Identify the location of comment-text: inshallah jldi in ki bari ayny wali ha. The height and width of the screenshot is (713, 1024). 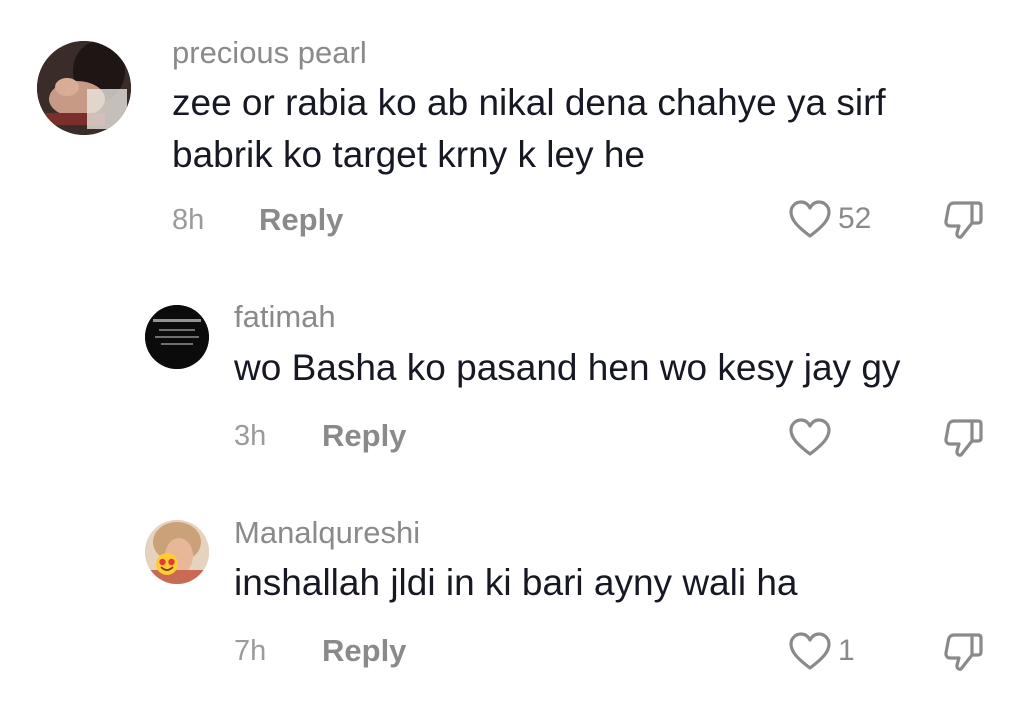
(516, 583).